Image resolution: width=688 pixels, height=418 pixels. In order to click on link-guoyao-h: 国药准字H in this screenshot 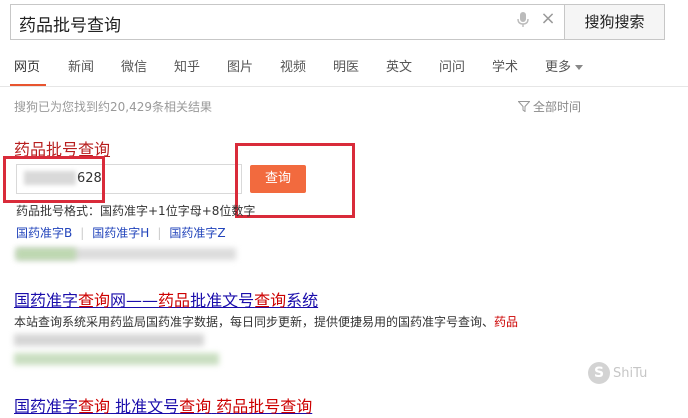, I will do `click(120, 233)`.